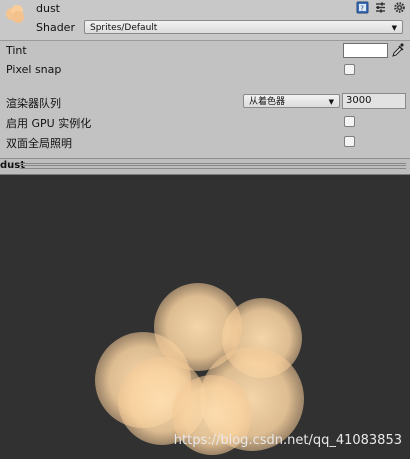  I want to click on gpu-instancing-label: 启用 GPU 实例化, so click(49, 123).